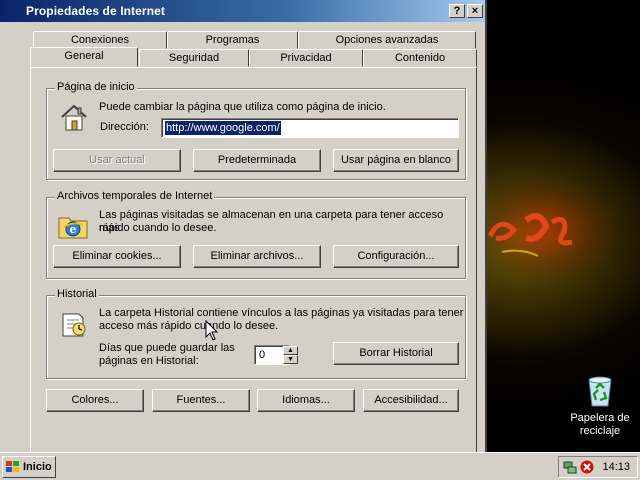 The width and height of the screenshot is (640, 480). I want to click on address-input: http://www.google.com/, so click(310, 128).